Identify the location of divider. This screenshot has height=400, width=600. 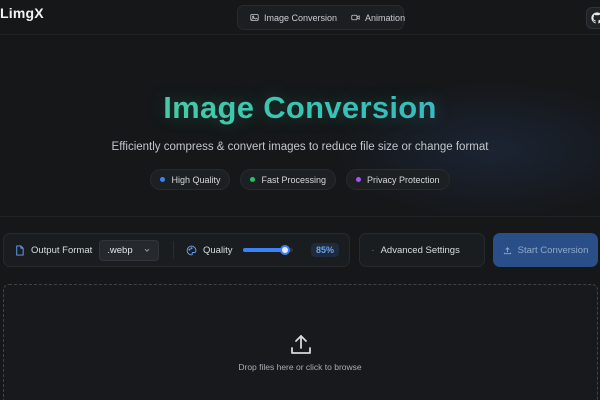
(173, 250).